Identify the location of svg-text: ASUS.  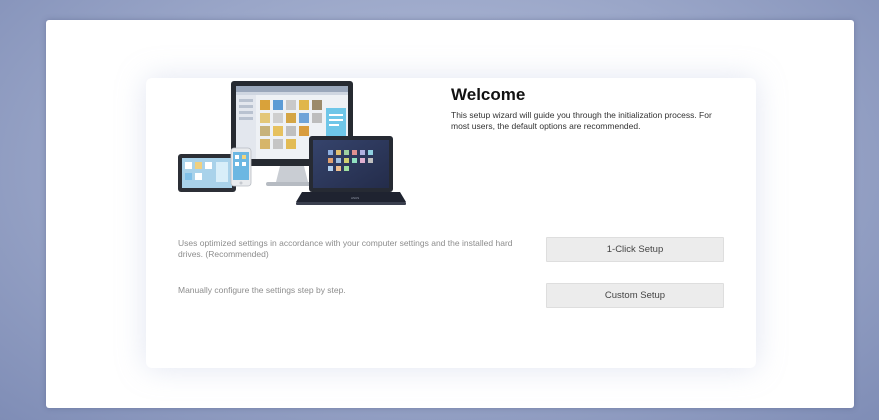
(355, 198).